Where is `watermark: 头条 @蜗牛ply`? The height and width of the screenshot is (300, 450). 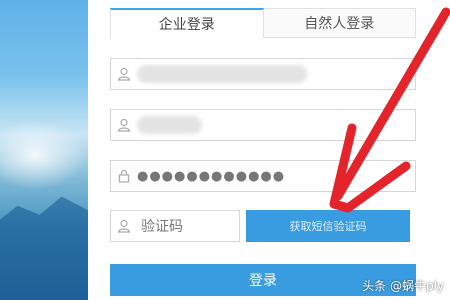
watermark: 头条 @蜗牛ply is located at coordinates (403, 286).